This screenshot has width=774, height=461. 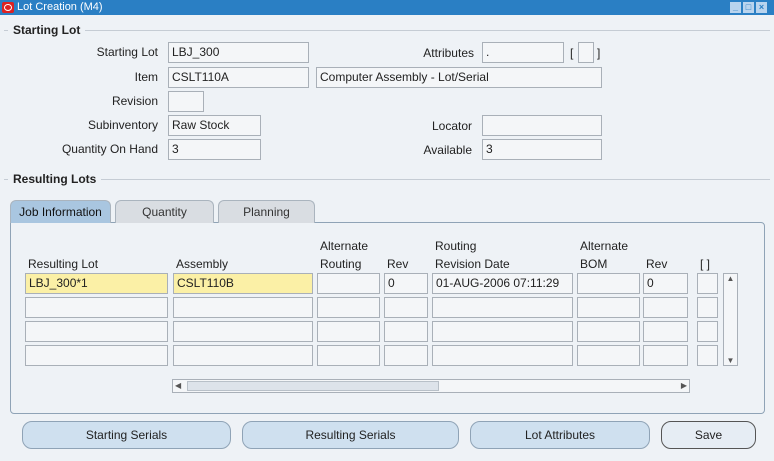 What do you see at coordinates (447, 150) in the screenshot?
I see `available-label: Available` at bounding box center [447, 150].